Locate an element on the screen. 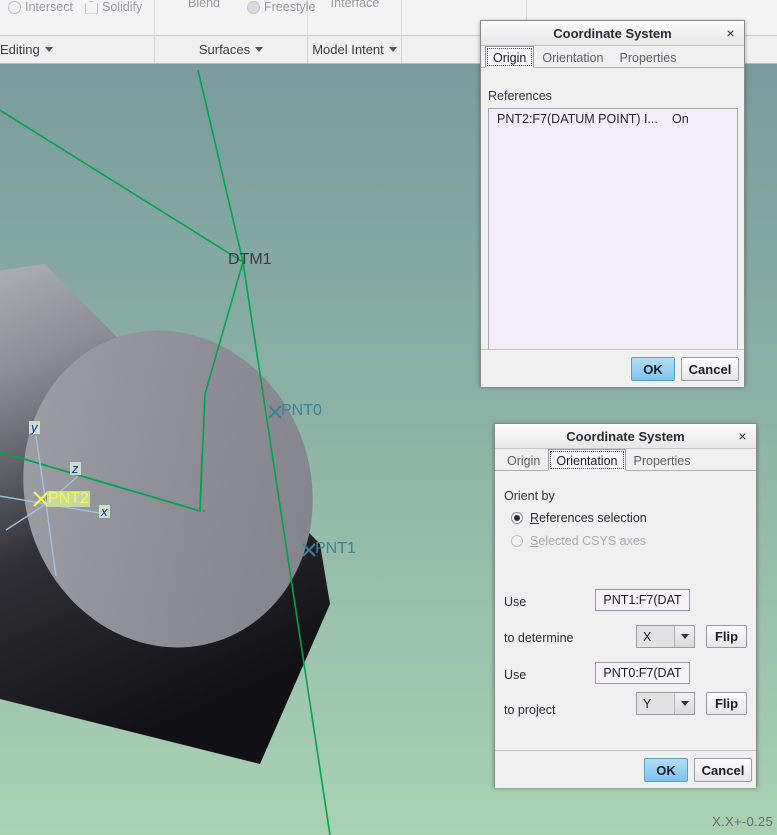 The width and height of the screenshot is (777, 835). project-axis-value: Y is located at coordinates (655, 703).